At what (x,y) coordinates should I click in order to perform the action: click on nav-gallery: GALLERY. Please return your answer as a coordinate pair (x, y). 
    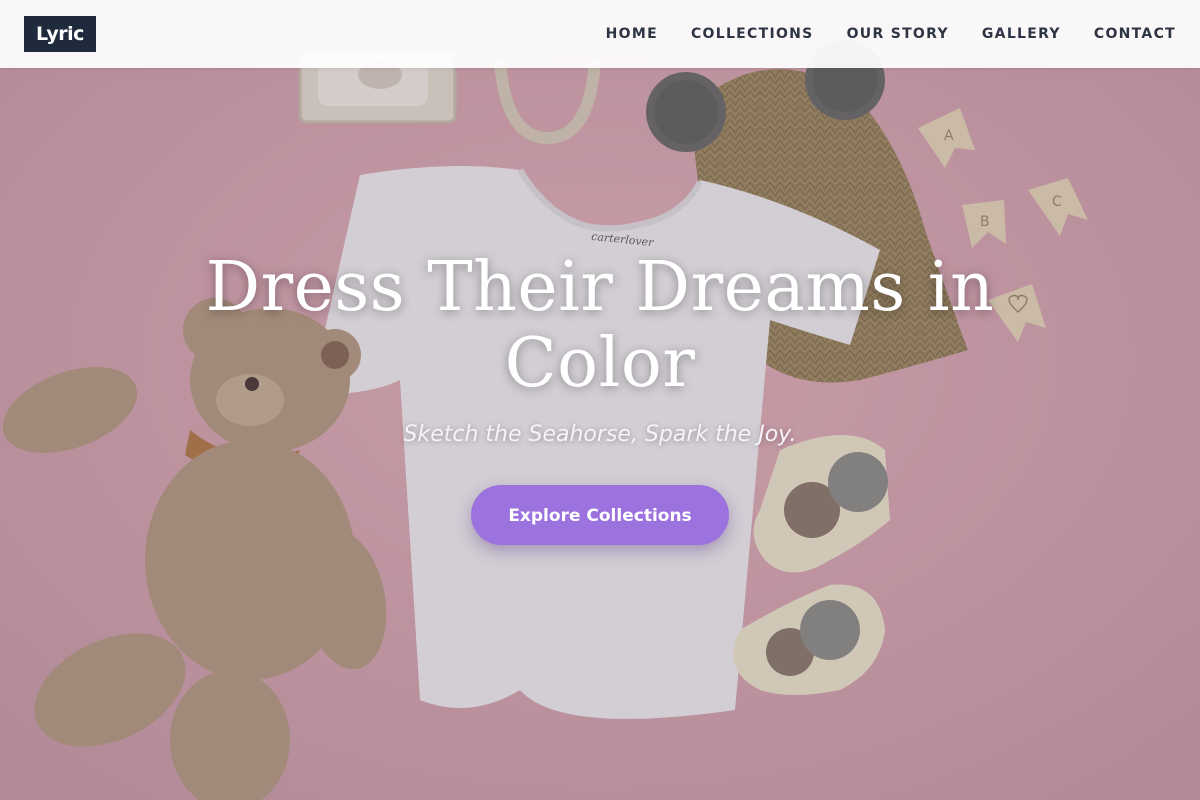
    Looking at the image, I should click on (1021, 34).